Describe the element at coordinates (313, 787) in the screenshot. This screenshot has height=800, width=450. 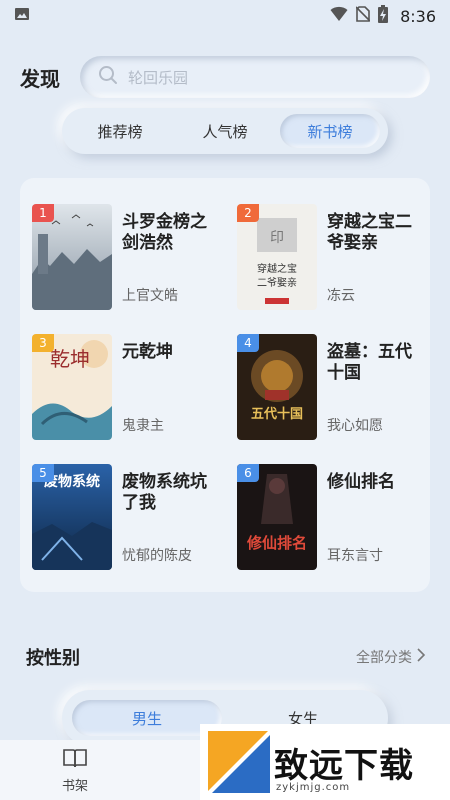
I see `watermark-url: zykjmjg.com` at that location.